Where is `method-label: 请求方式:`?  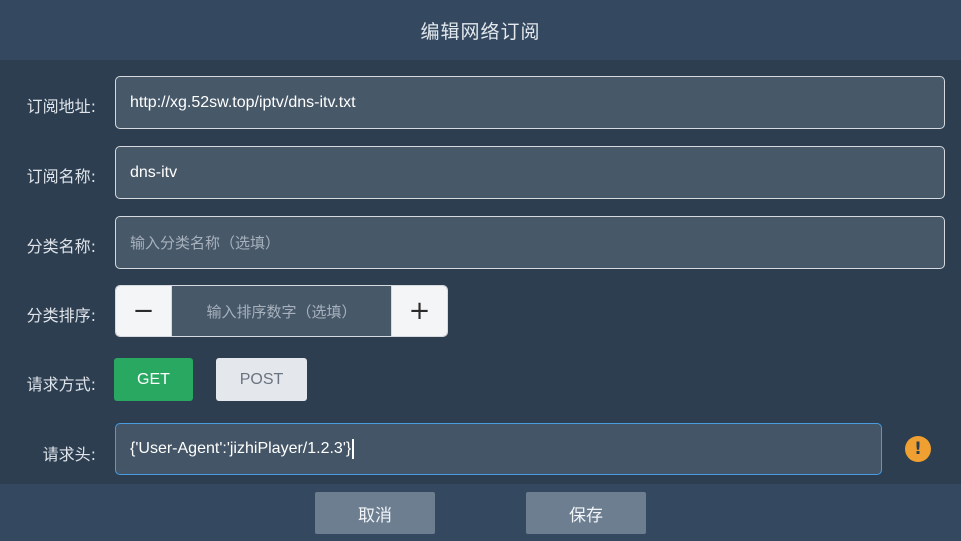 method-label: 请求方式: is located at coordinates (61, 384).